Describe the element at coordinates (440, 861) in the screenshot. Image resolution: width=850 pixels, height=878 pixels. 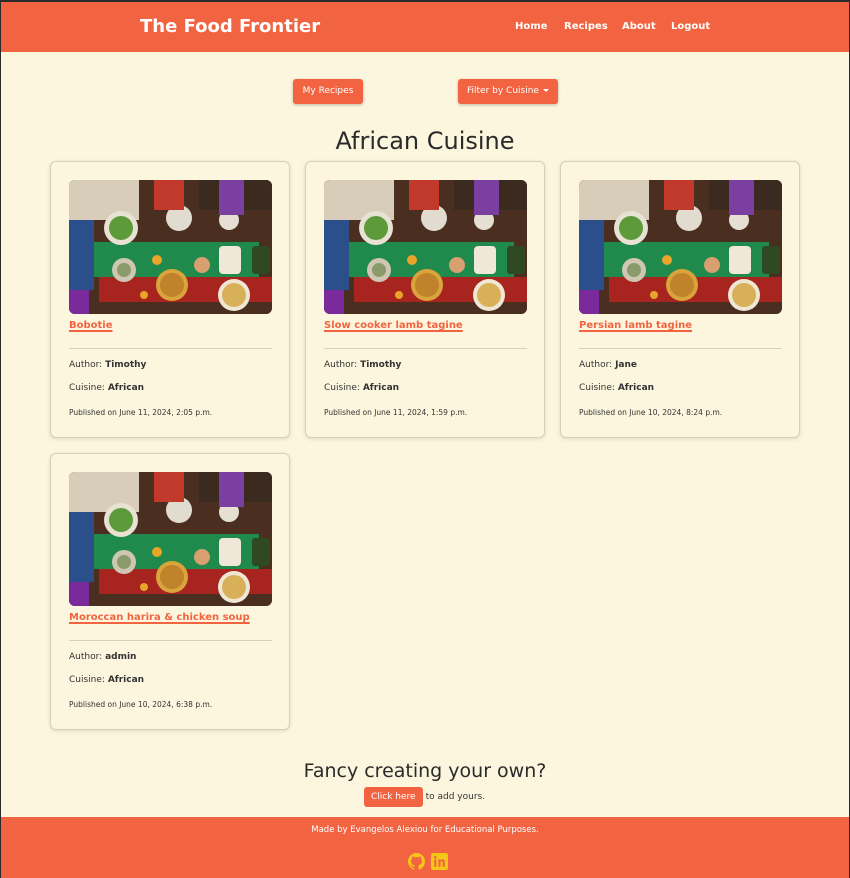
I see `linkedin-icon` at that location.